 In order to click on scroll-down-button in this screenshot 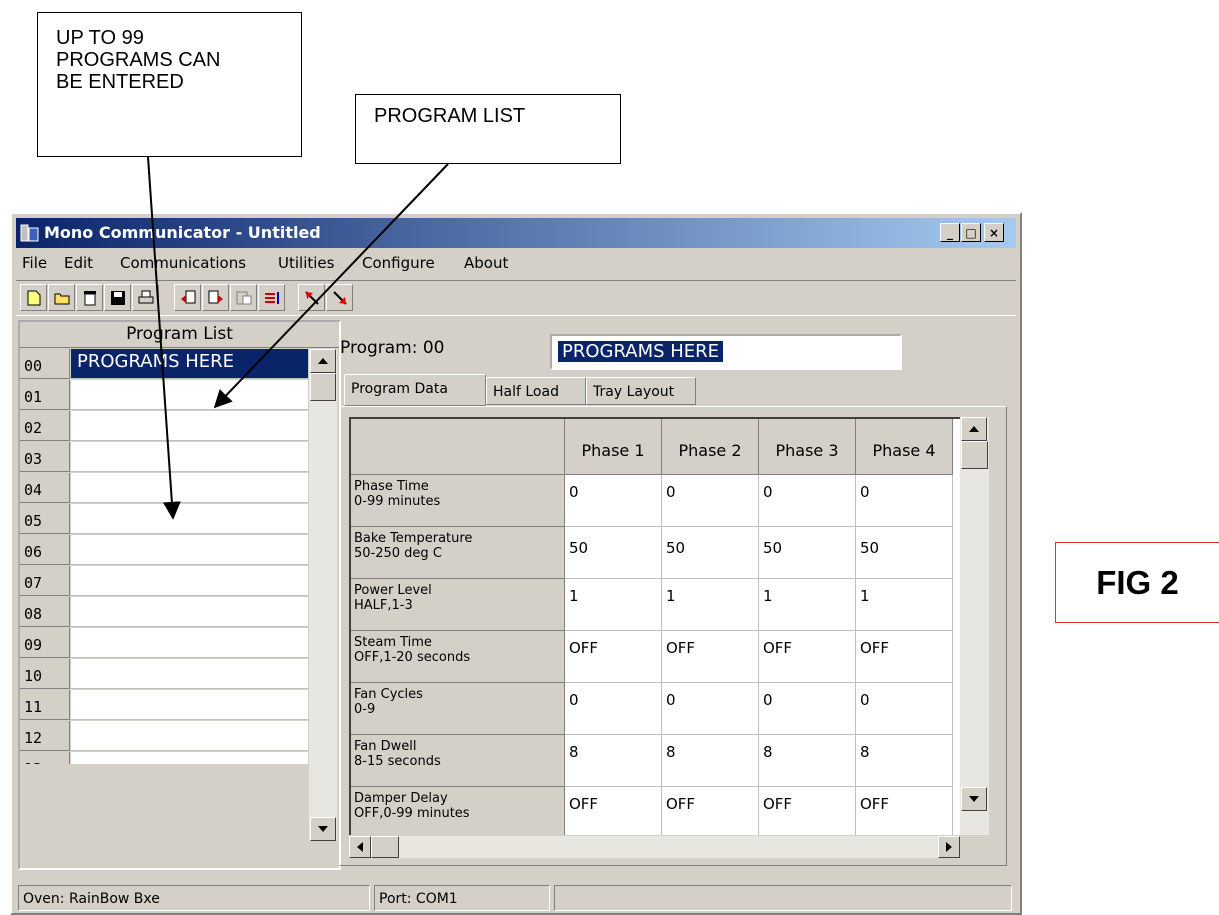, I will do `click(323, 829)`.